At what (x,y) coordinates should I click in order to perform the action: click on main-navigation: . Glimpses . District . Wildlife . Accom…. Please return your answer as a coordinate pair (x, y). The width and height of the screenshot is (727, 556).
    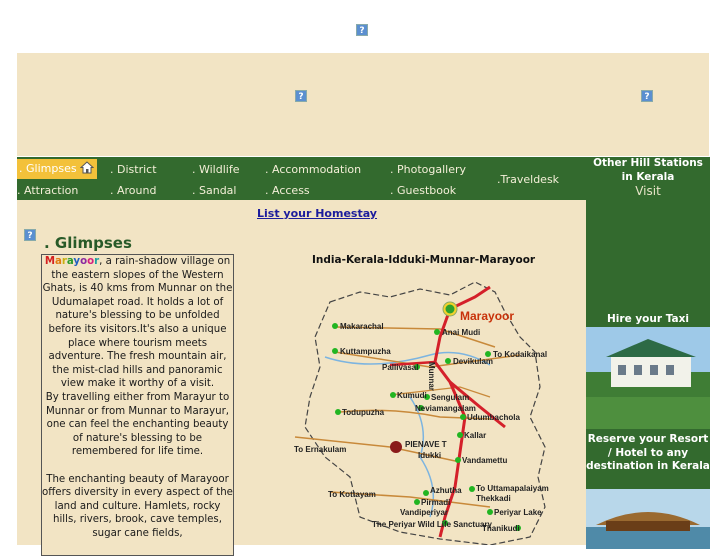
    Looking at the image, I should click on (301, 178).